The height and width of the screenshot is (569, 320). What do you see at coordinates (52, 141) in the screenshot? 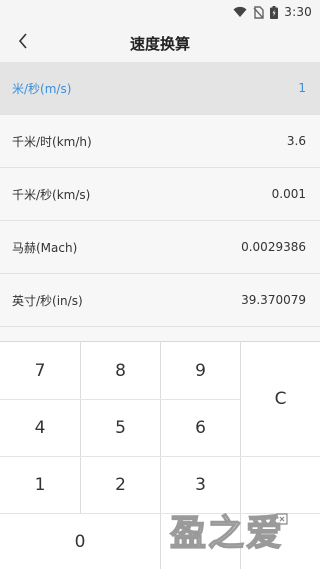
I see `unit-name: 千米/时(km/h)` at bounding box center [52, 141].